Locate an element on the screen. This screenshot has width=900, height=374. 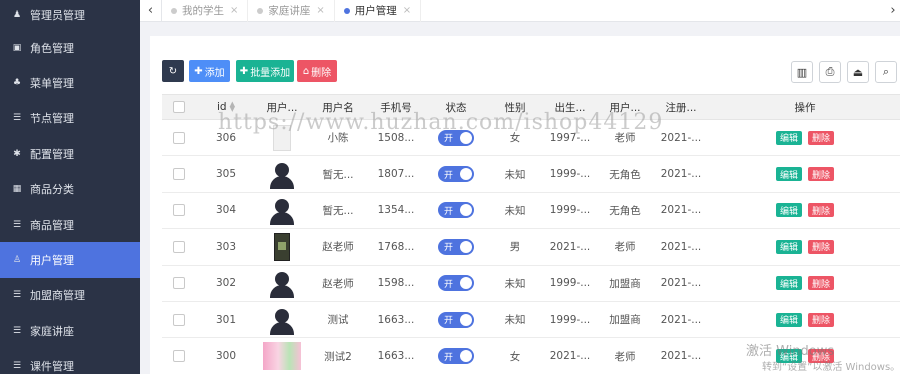
tab-label: 我的学生 is located at coordinates (203, 11).